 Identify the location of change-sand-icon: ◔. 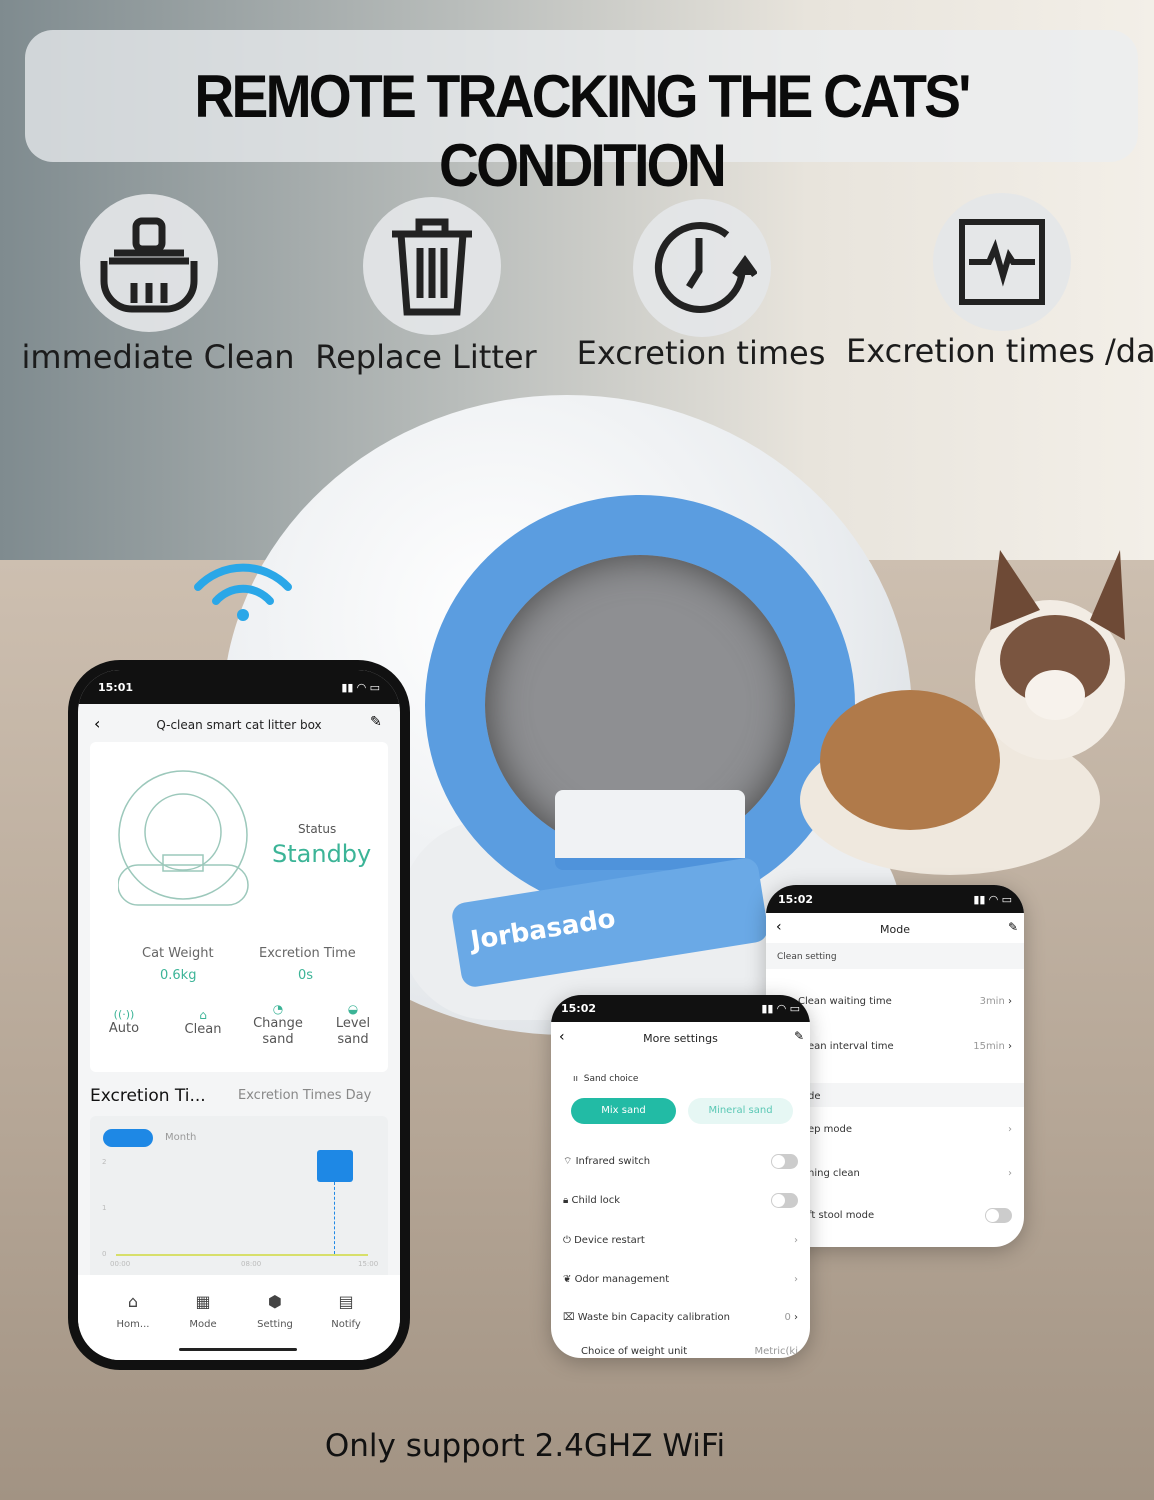
(278, 1009).